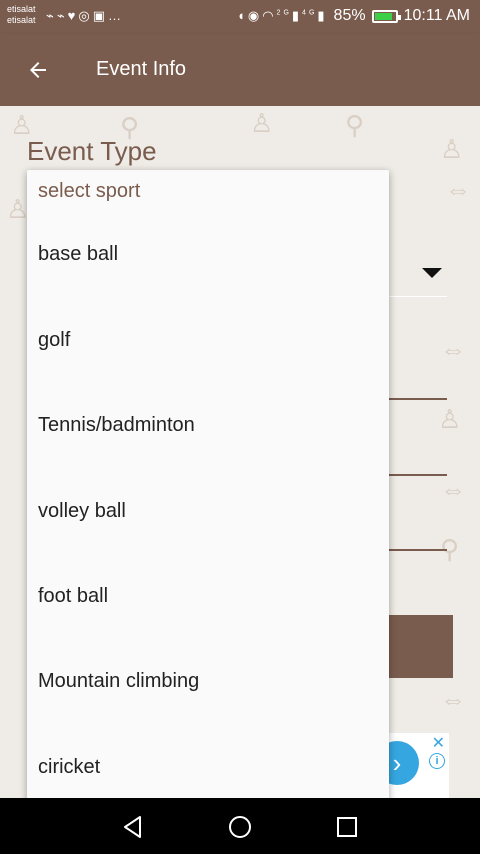  What do you see at coordinates (73, 15) in the screenshot?
I see `heart-icon: ♥` at bounding box center [73, 15].